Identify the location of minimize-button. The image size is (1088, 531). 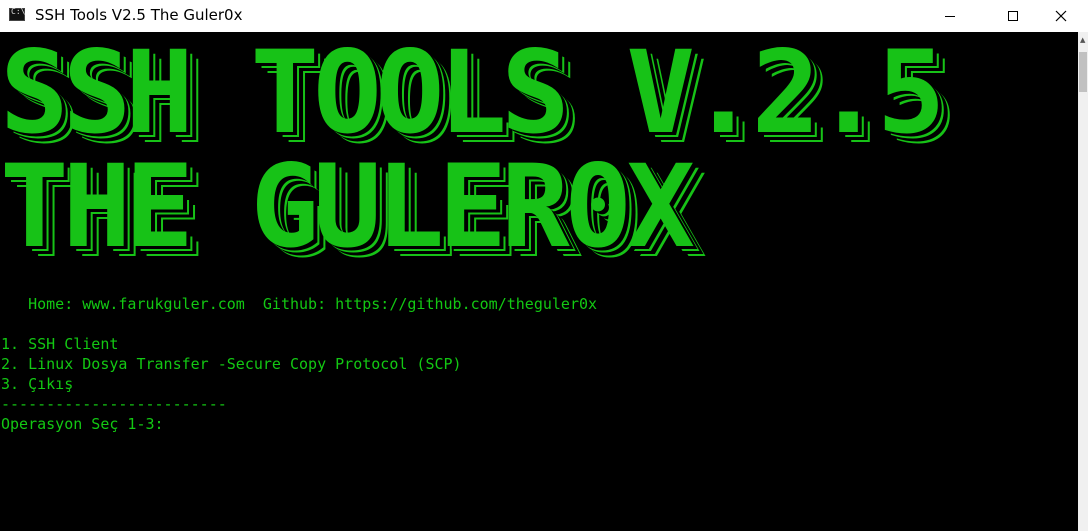
(950, 16).